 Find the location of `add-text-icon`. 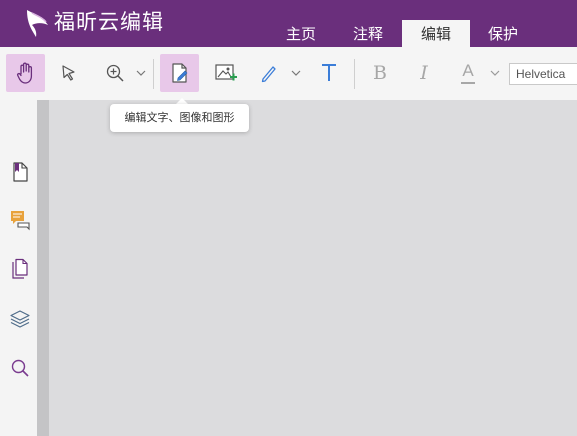

add-text-icon is located at coordinates (329, 72).